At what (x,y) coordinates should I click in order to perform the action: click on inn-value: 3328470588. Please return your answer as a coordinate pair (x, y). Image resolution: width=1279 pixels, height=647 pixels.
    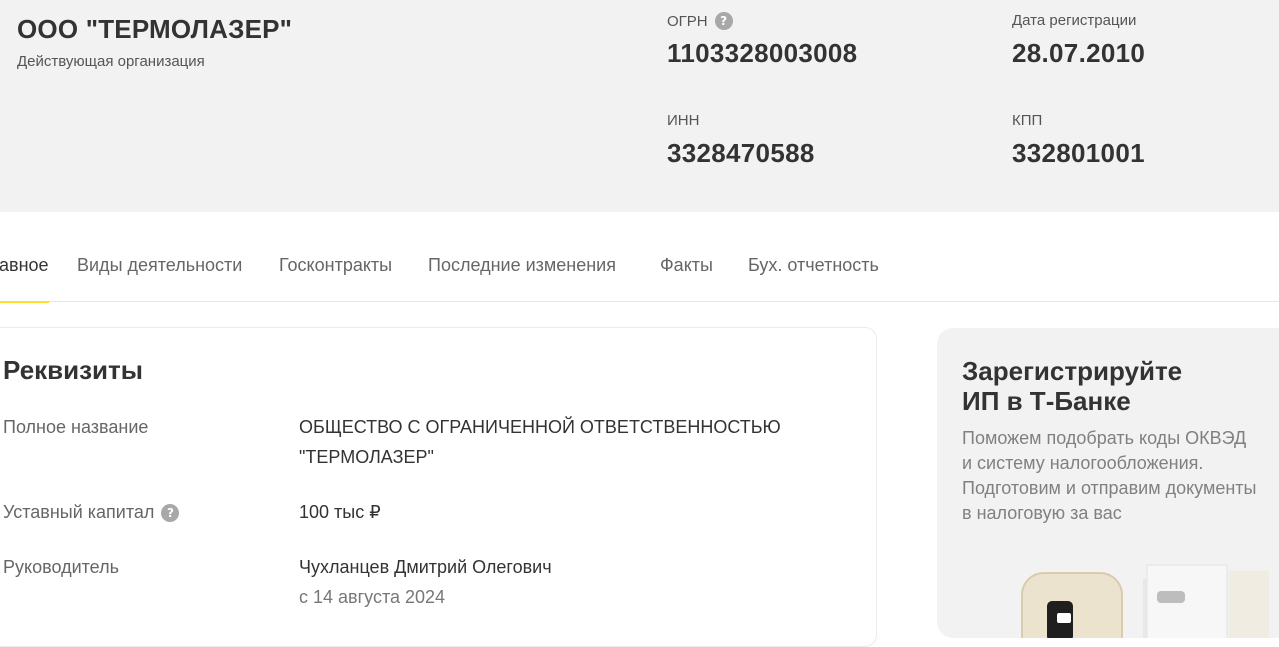
    Looking at the image, I should click on (741, 153).